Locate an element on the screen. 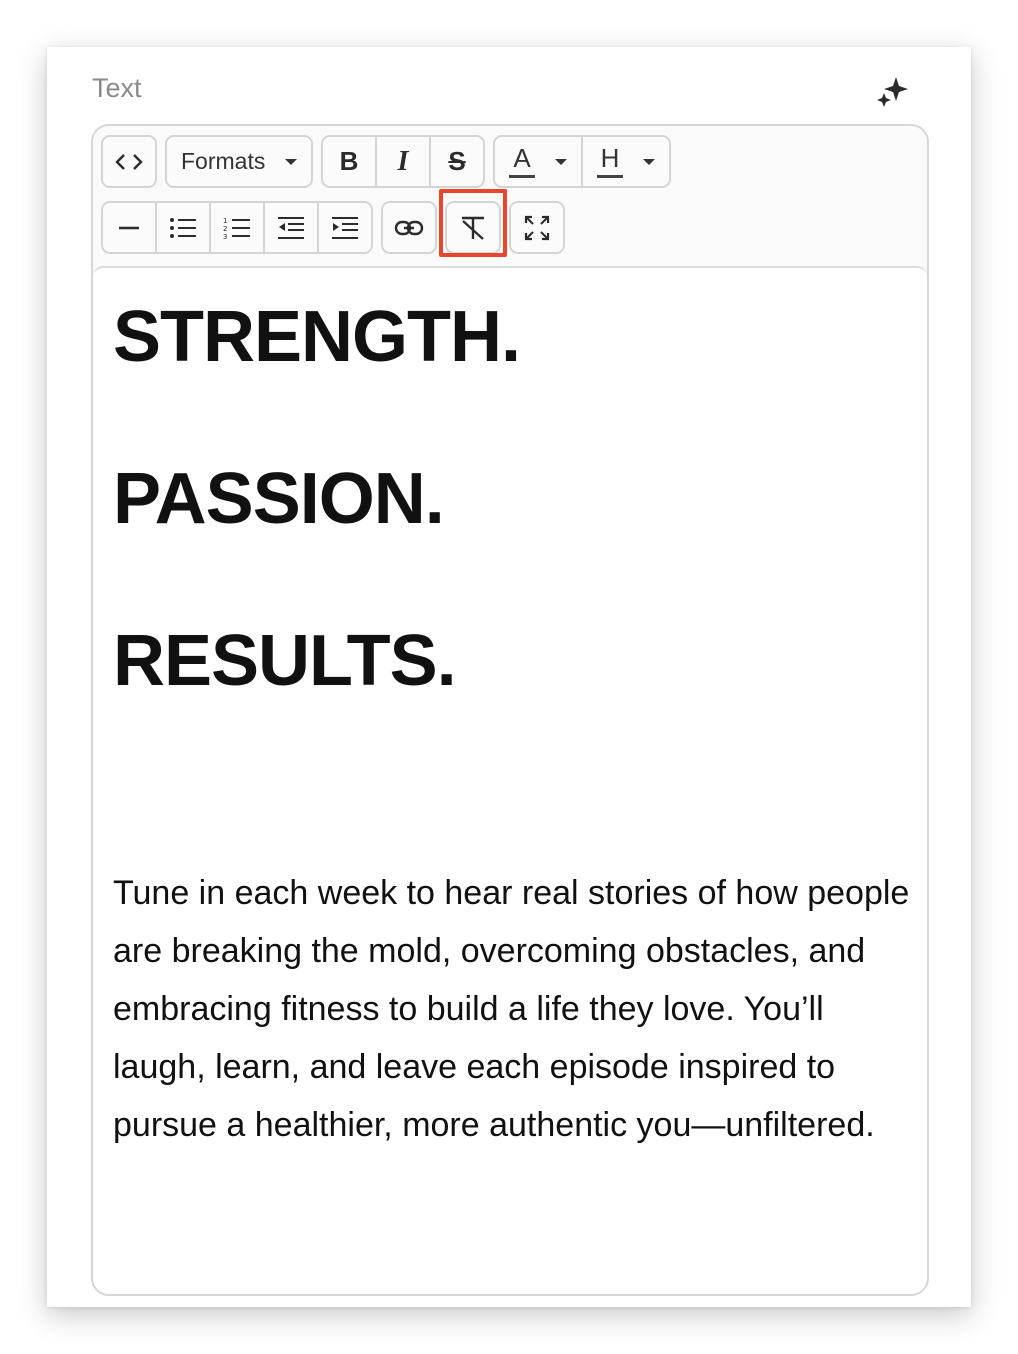 This screenshot has width=1018, height=1354. outdent-button is located at coordinates (292, 227).